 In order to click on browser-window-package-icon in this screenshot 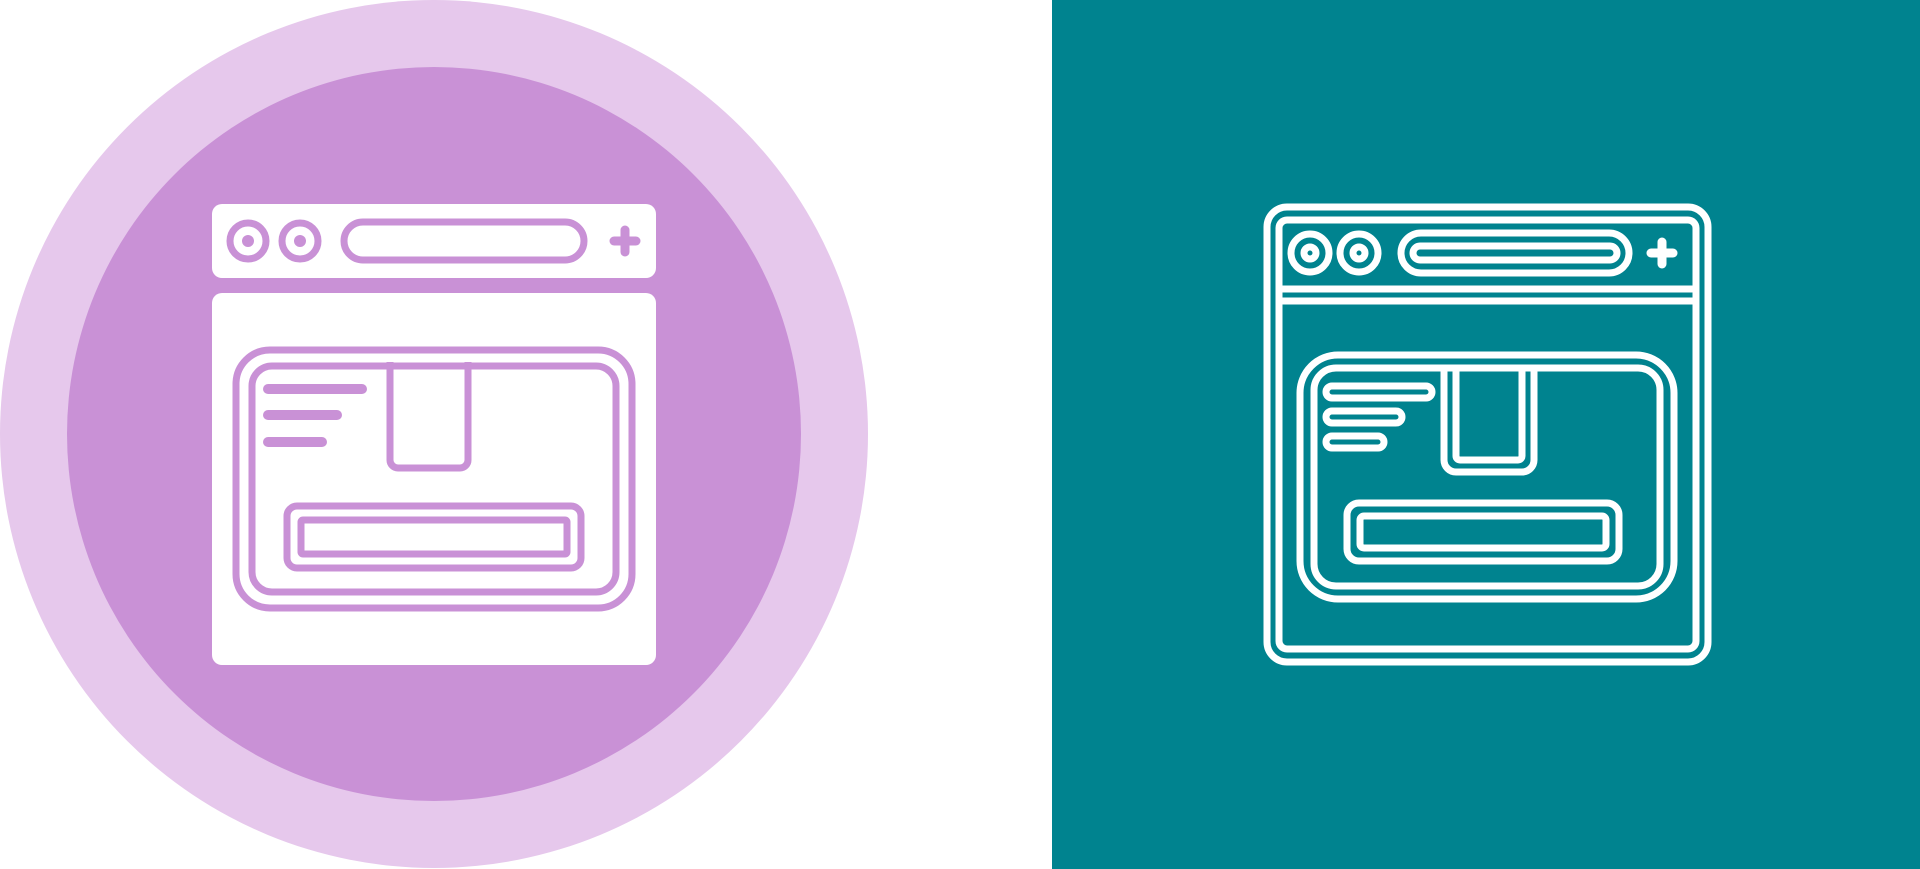, I will do `click(434, 434)`.